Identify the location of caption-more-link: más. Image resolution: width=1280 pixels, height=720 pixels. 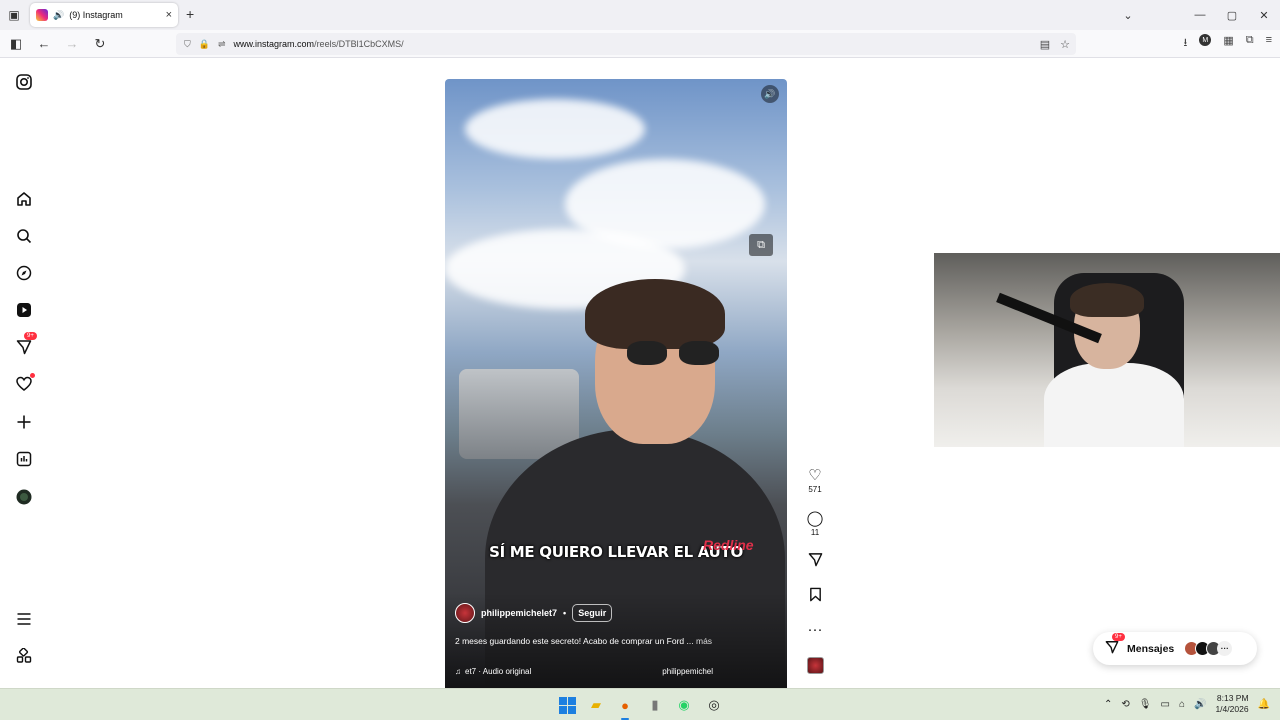
(704, 641).